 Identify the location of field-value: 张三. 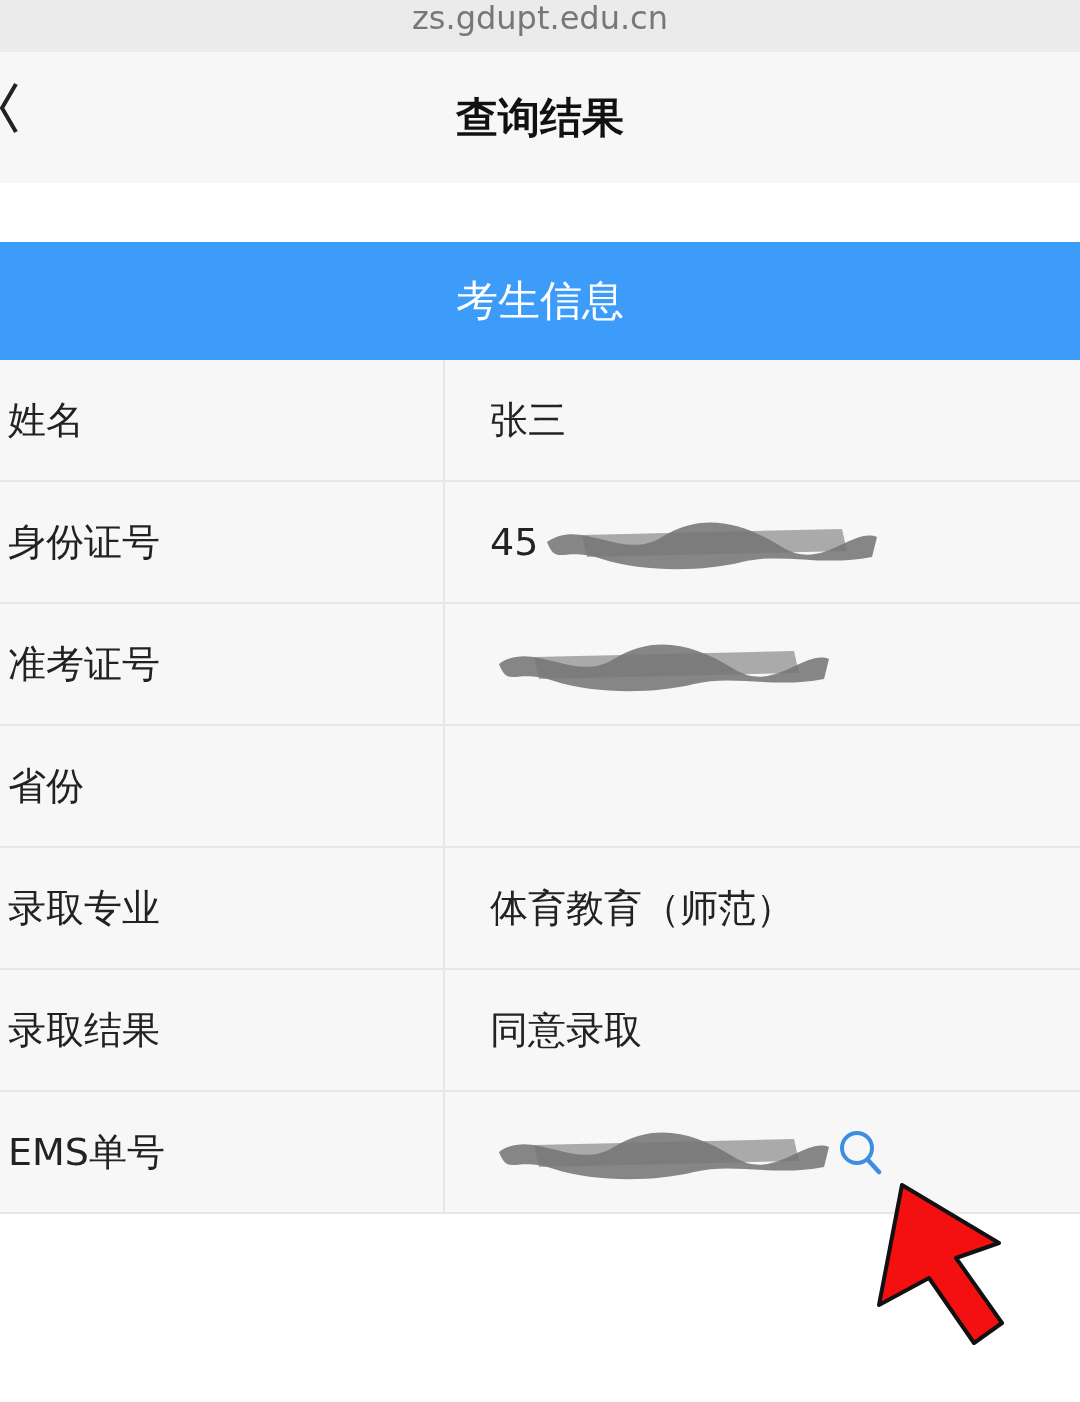
(528, 420).